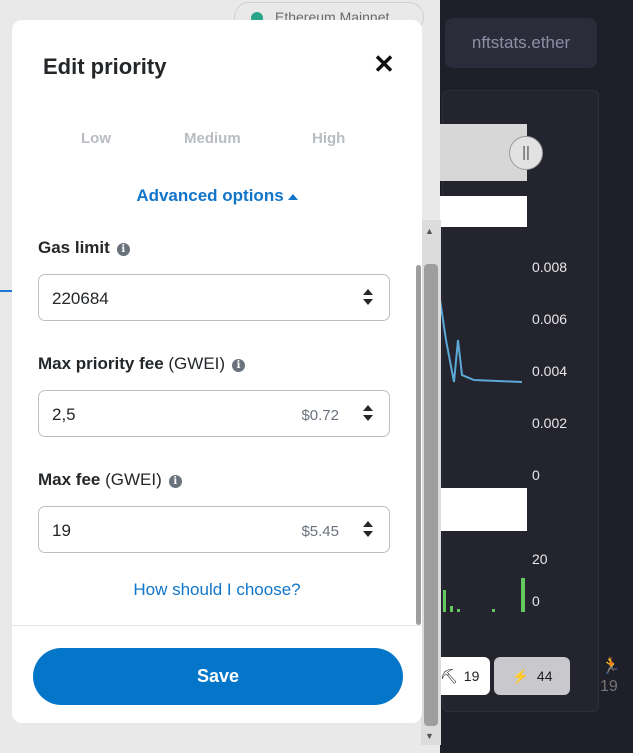 This screenshot has width=633, height=753. I want to click on lightning-icon: ⚡, so click(520, 675).